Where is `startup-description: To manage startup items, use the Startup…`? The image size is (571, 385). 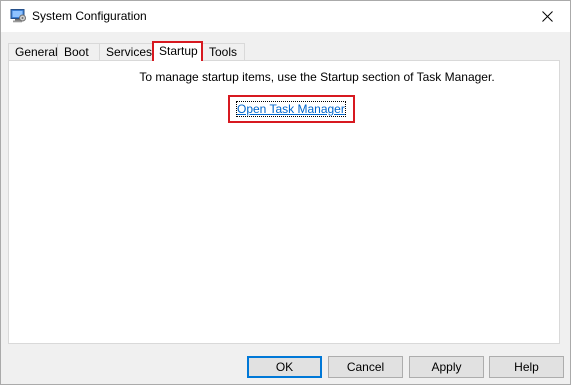
startup-description: To manage startup items, use the Startup… is located at coordinates (317, 77).